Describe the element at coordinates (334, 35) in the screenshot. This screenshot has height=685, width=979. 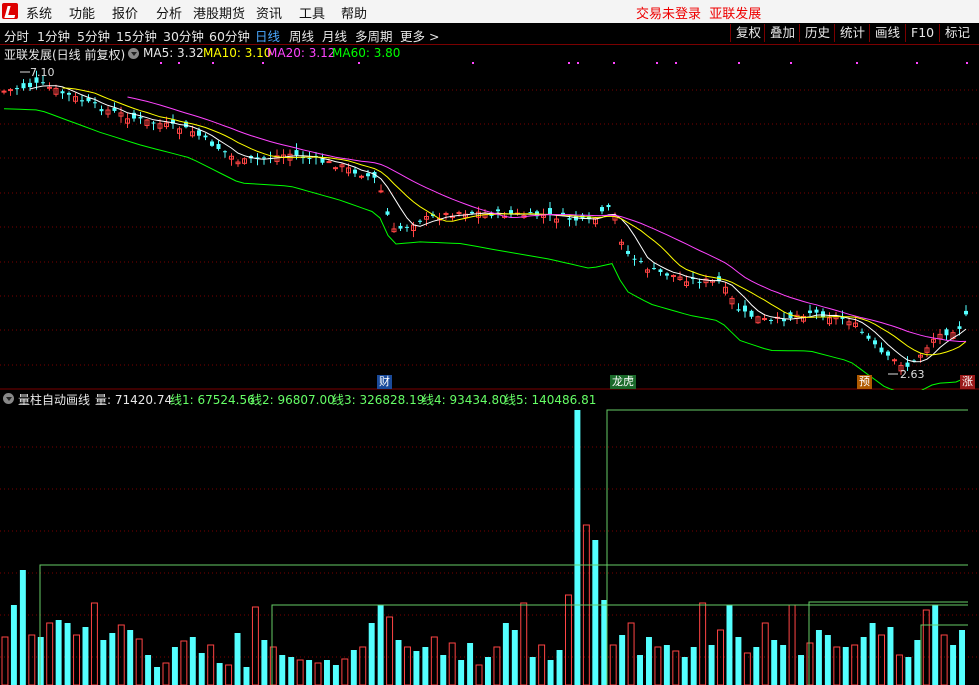
I see `tab-monthly: 月线` at that location.